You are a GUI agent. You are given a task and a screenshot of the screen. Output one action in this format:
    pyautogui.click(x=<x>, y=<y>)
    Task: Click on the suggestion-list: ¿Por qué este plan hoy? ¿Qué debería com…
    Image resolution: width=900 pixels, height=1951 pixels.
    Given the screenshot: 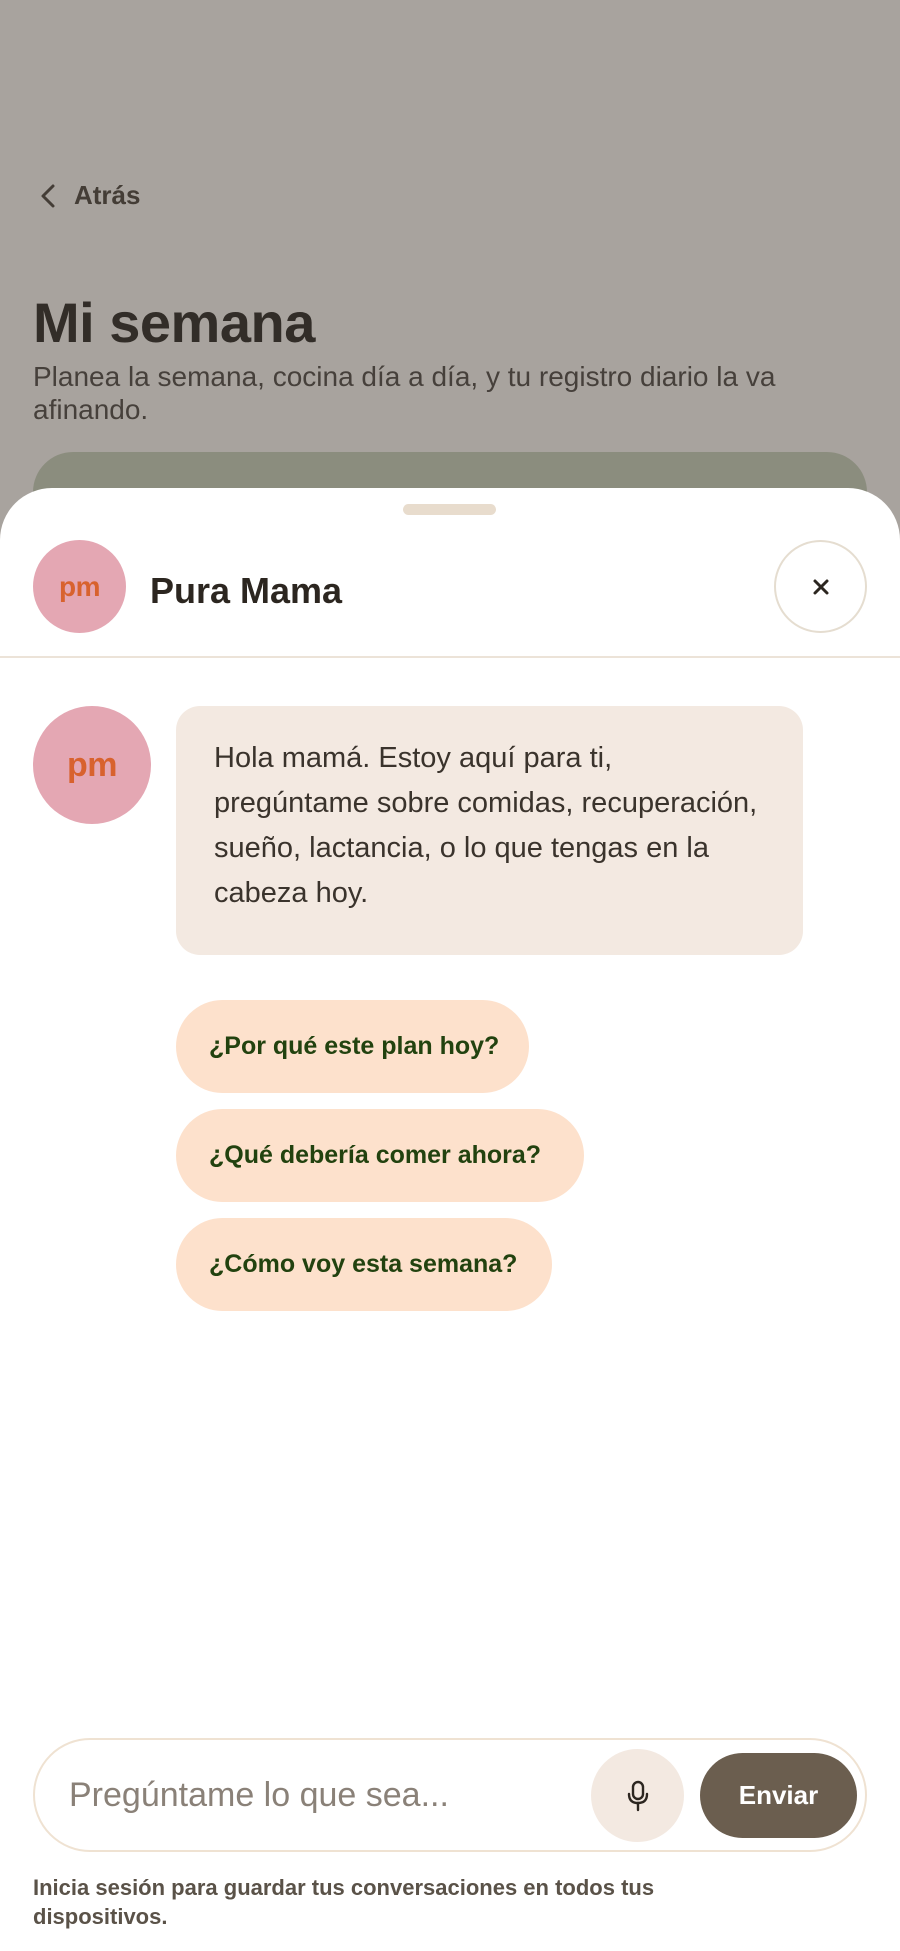 What is the action you would take?
    pyautogui.click(x=380, y=1163)
    